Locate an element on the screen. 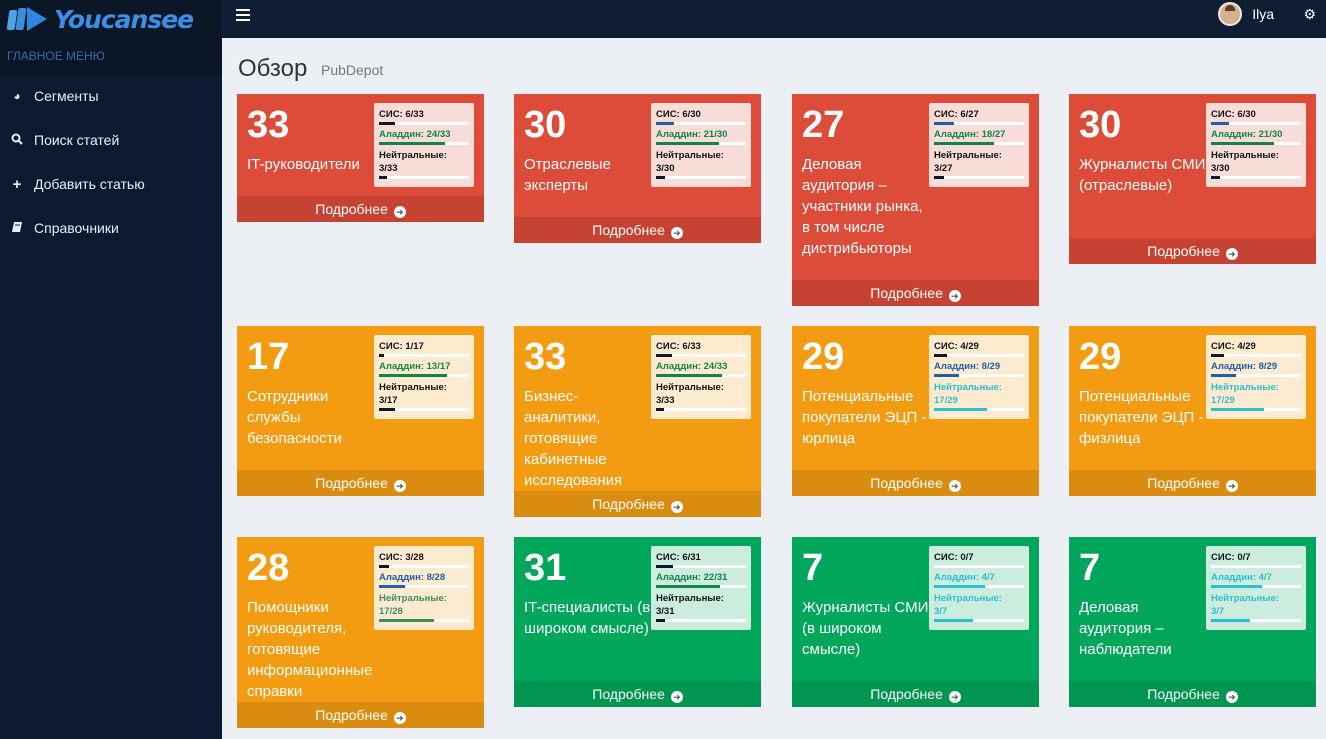 The width and height of the screenshot is (1326, 739). sidebar-item-segments: ◕ Сегменты is located at coordinates (111, 96).